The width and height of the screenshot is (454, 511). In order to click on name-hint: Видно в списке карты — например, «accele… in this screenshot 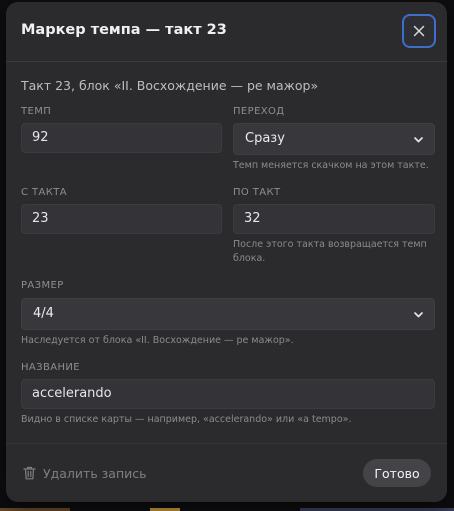, I will do `click(186, 419)`.